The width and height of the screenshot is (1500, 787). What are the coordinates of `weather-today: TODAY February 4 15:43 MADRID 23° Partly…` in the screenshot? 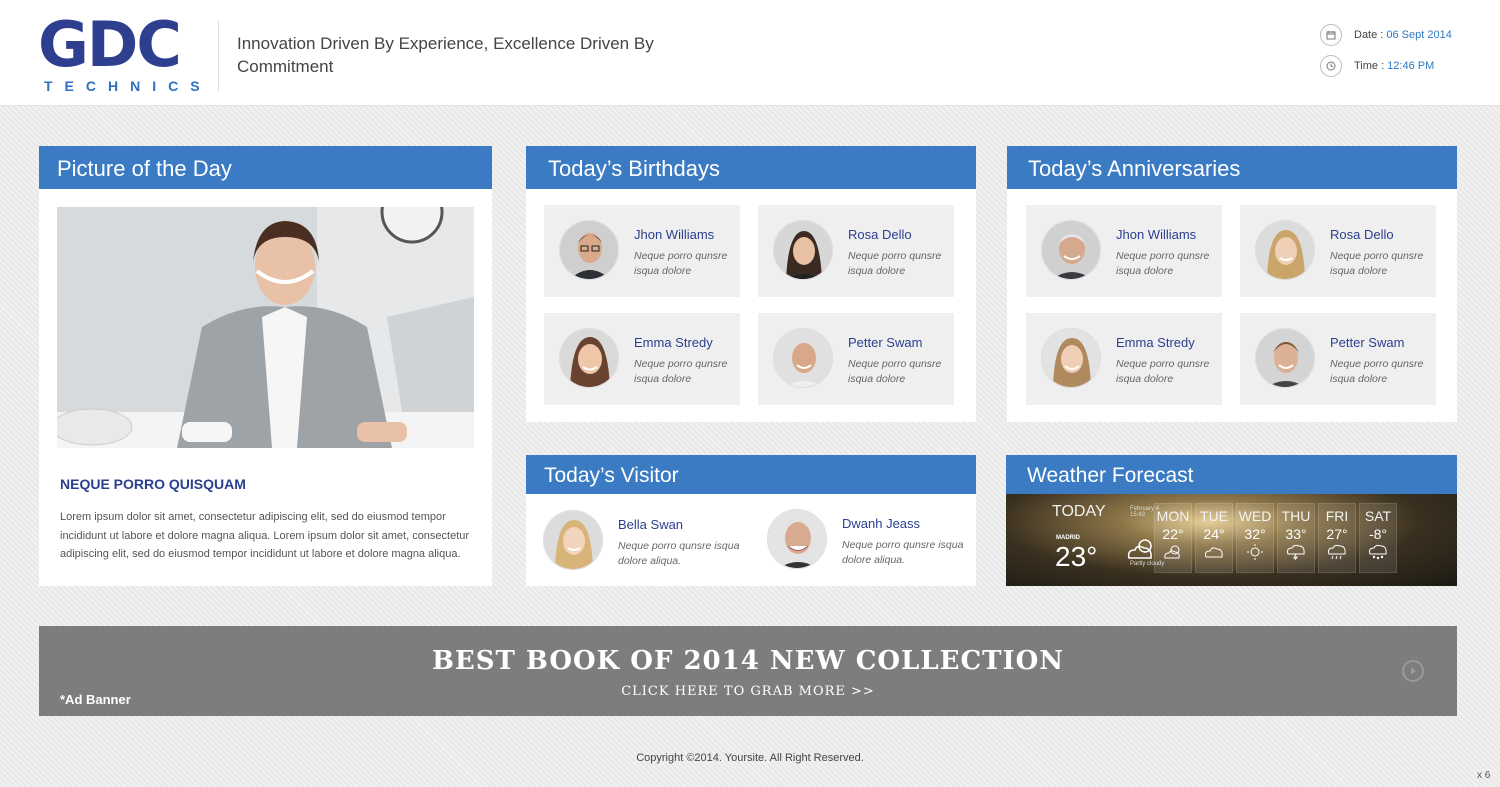 It's located at (1108, 538).